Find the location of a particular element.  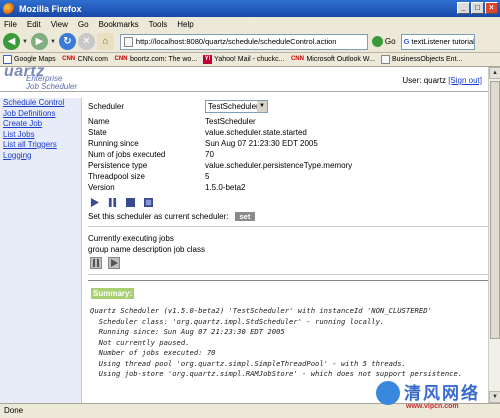

maximize-button: □ is located at coordinates (477, 8).